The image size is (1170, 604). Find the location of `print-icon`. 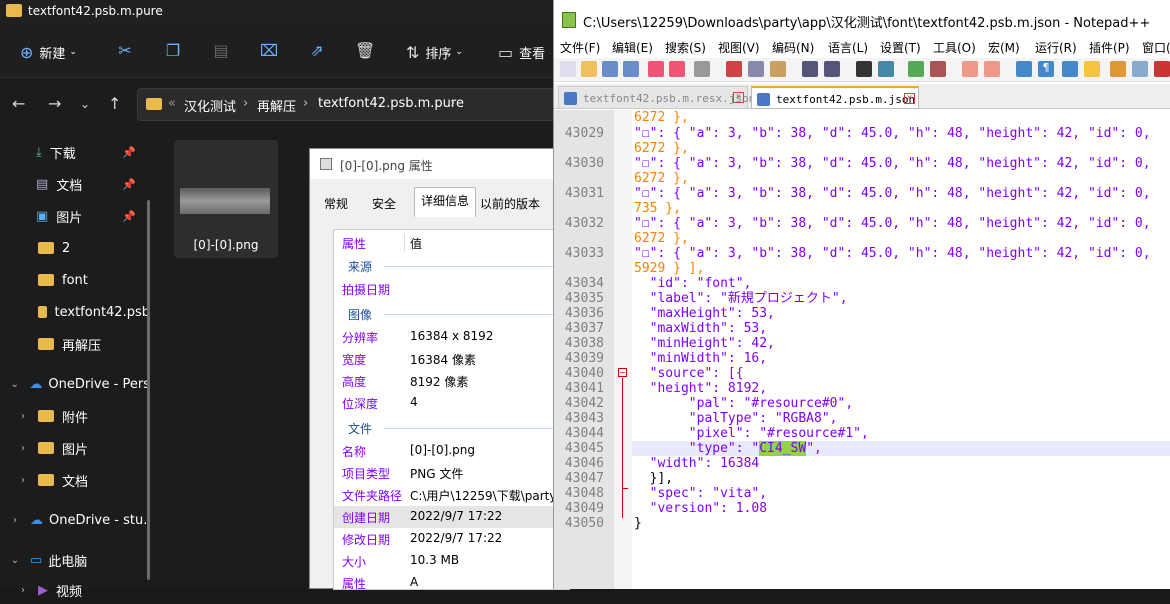

print-icon is located at coordinates (702, 69).